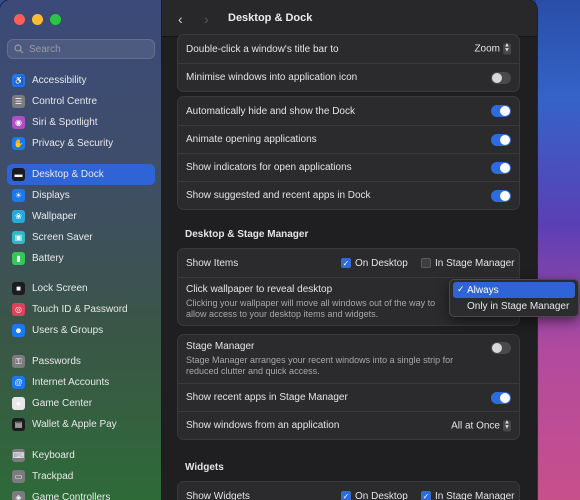 Image resolution: width=580 pixels, height=500 pixels. What do you see at coordinates (19, 19) in the screenshot?
I see `close-button` at bounding box center [19, 19].